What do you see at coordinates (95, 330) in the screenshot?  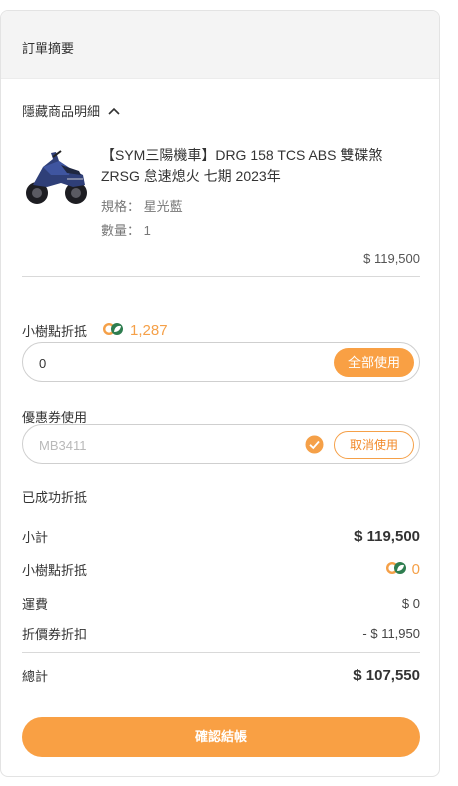 I see `points-header: 小樹點折抵 1,287` at bounding box center [95, 330].